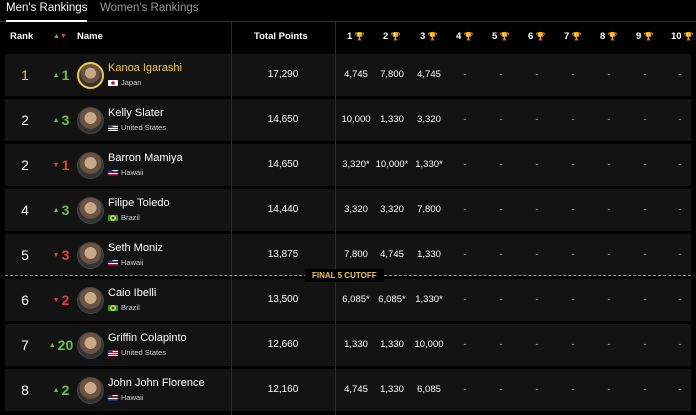 Image resolution: width=696 pixels, height=415 pixels. I want to click on event-4-header: 4 🏆, so click(464, 36).